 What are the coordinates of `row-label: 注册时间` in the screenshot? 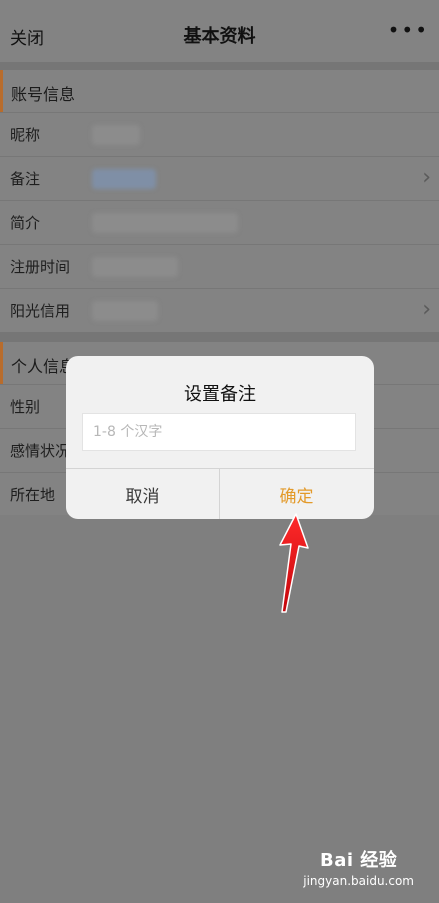 It's located at (40, 267).